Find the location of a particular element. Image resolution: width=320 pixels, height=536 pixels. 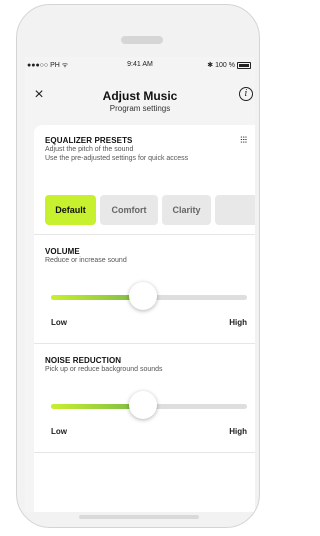

preset-list: Default Comfort Clarity is located at coordinates (150, 210).